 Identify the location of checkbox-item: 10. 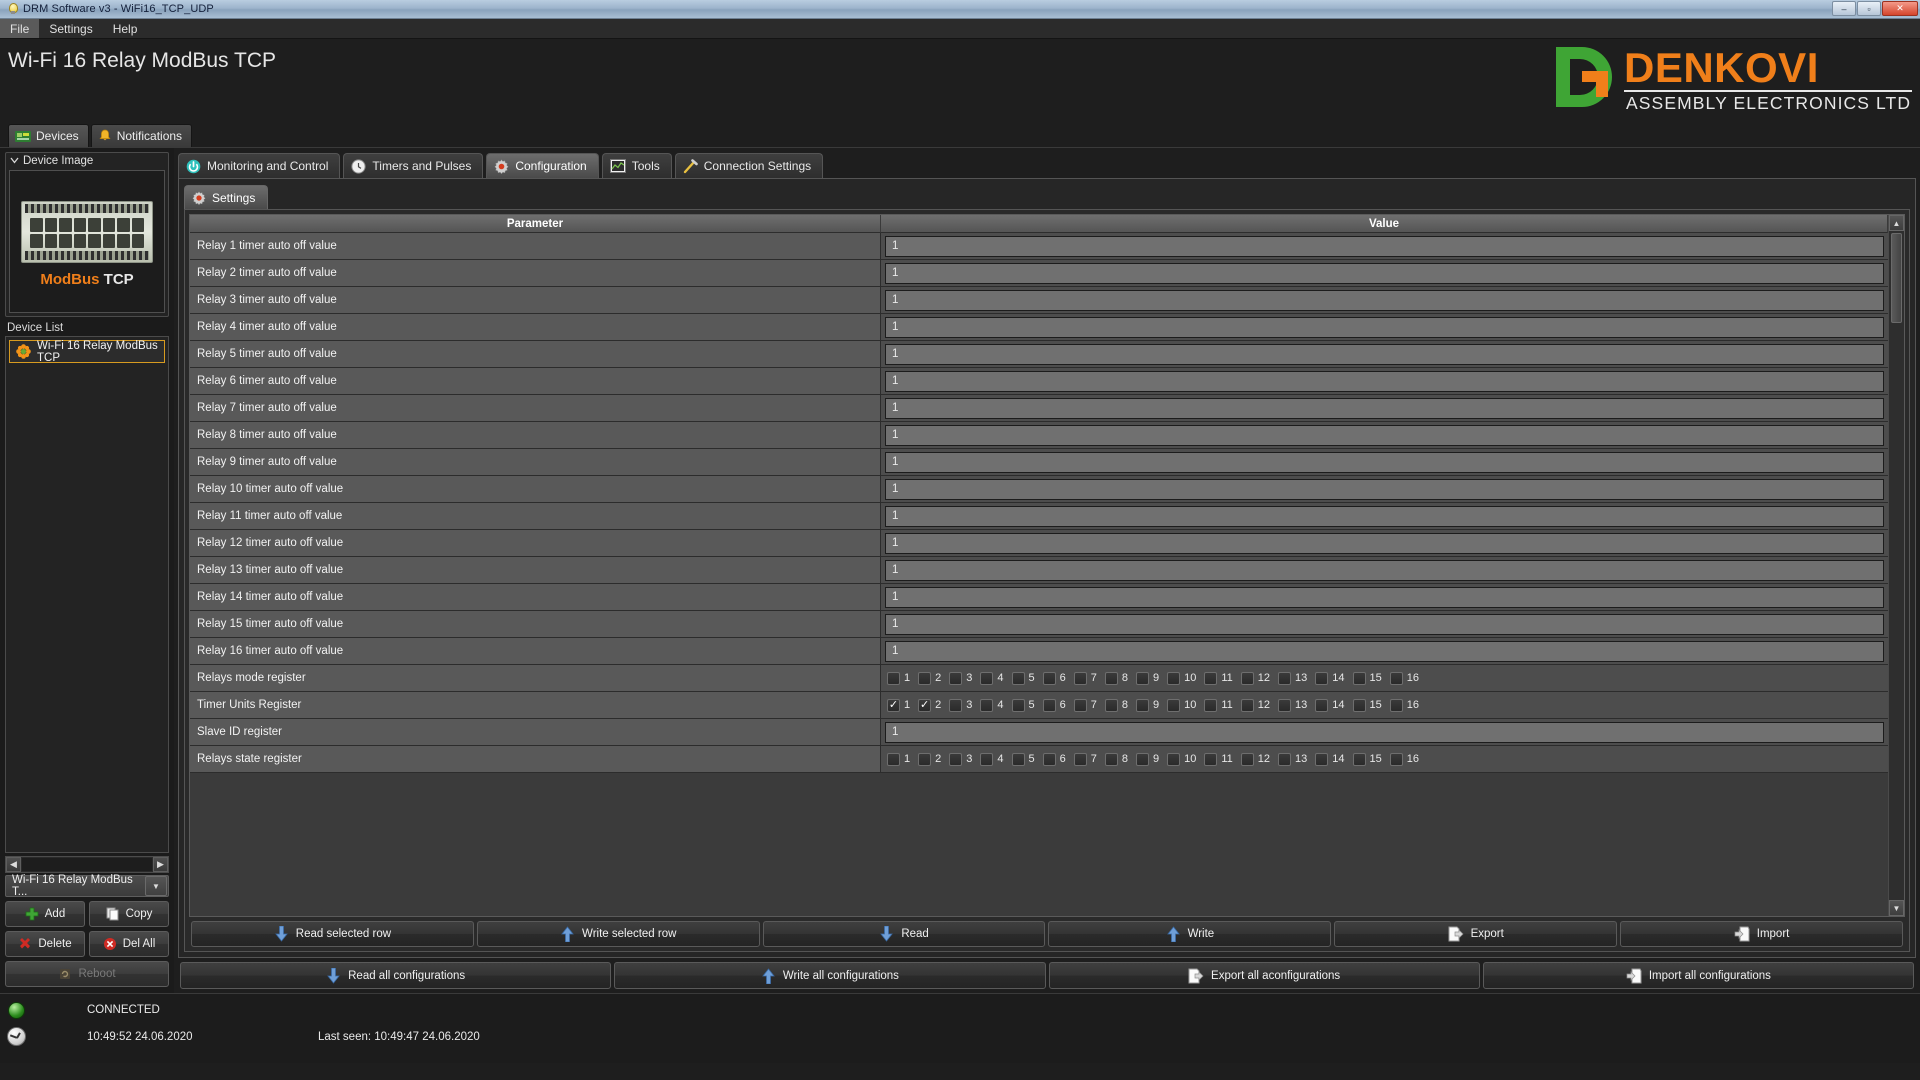
(1181, 678).